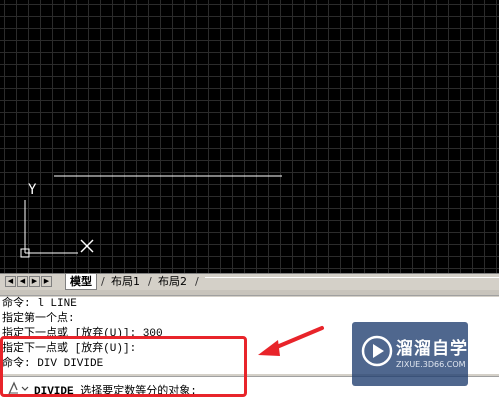 This screenshot has height=400, width=499. I want to click on ucs-y-axis-label: Y, so click(32, 190).